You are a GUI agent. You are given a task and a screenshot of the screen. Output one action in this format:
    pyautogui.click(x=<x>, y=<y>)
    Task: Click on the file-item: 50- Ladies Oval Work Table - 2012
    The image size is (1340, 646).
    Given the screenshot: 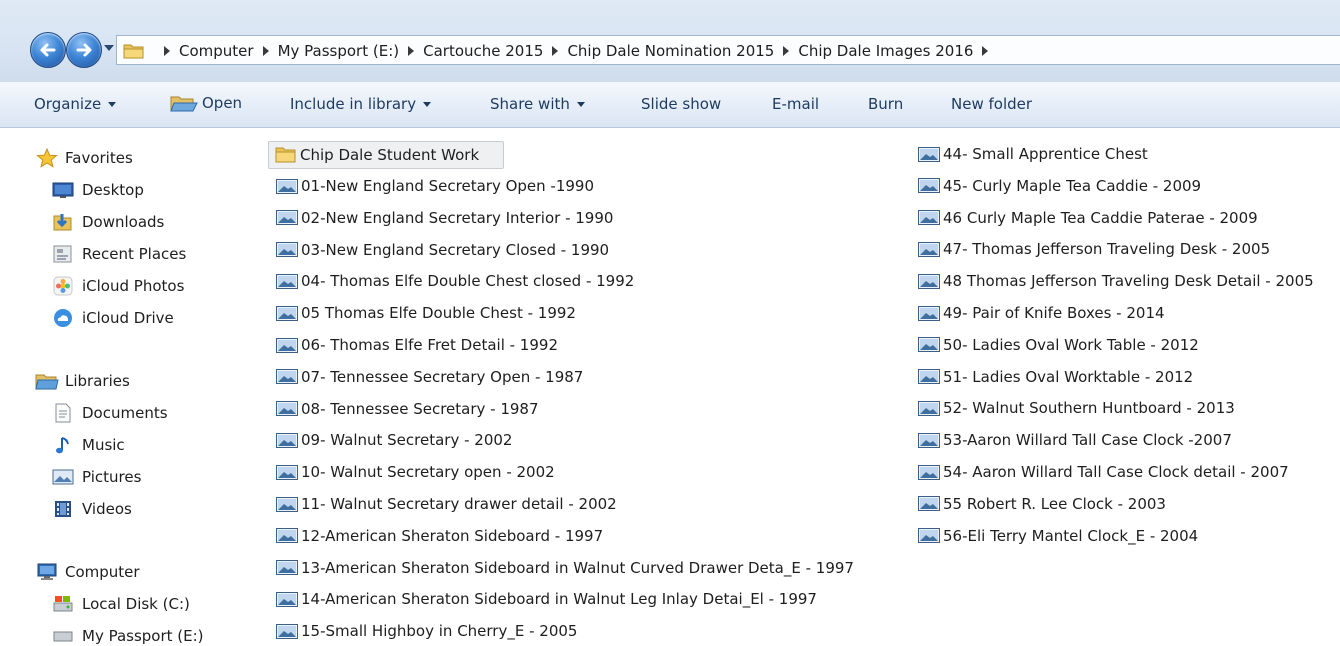 What is the action you would take?
    pyautogui.click(x=1058, y=345)
    